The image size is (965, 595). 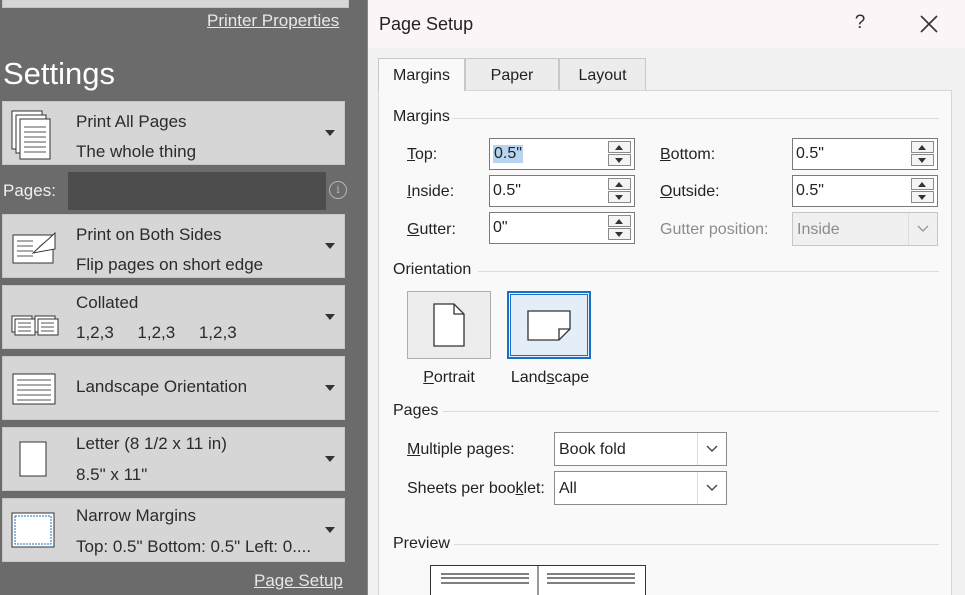 What do you see at coordinates (640, 488) in the screenshot?
I see `sheets-per-booklet-select: All` at bounding box center [640, 488].